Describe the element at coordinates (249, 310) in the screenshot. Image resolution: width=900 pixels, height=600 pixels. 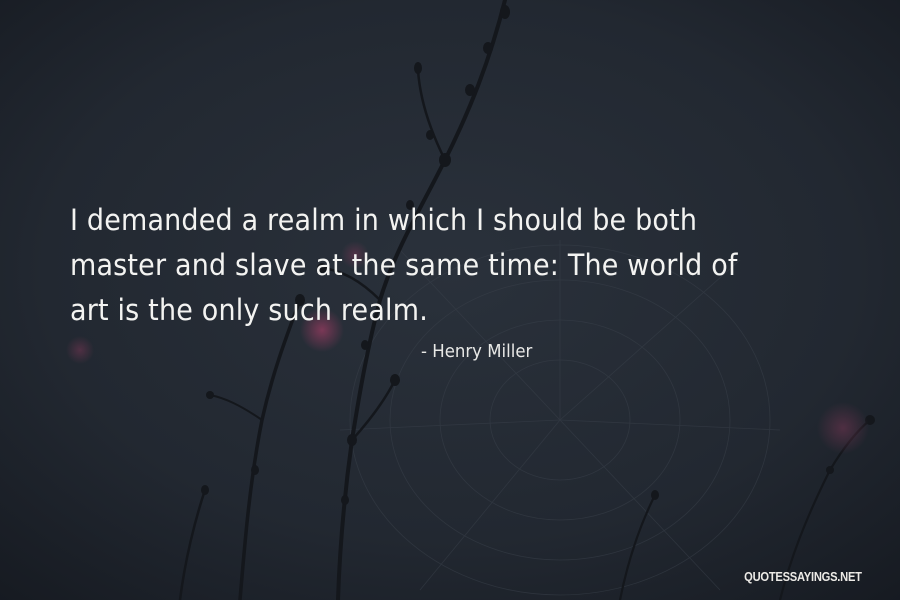
I see `quote-line: art is the only such realm.` at that location.